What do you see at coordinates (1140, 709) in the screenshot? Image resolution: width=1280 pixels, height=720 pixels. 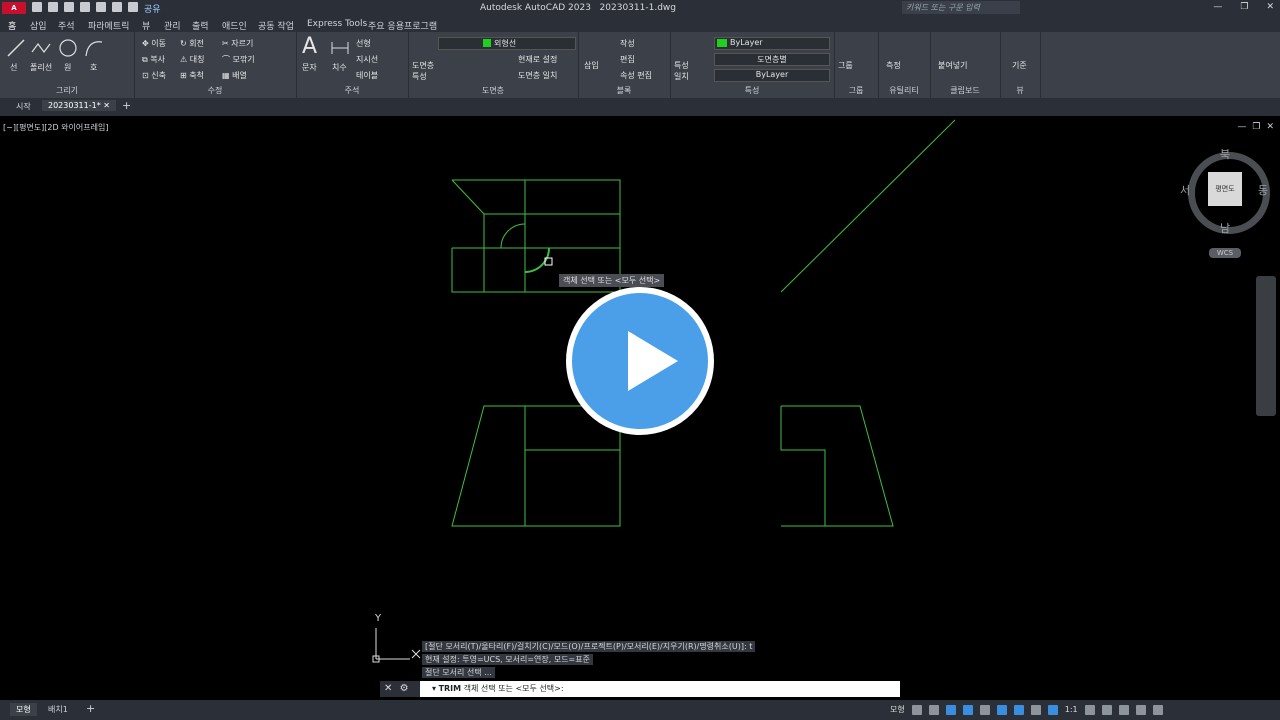 I see `fullscreen-icon` at bounding box center [1140, 709].